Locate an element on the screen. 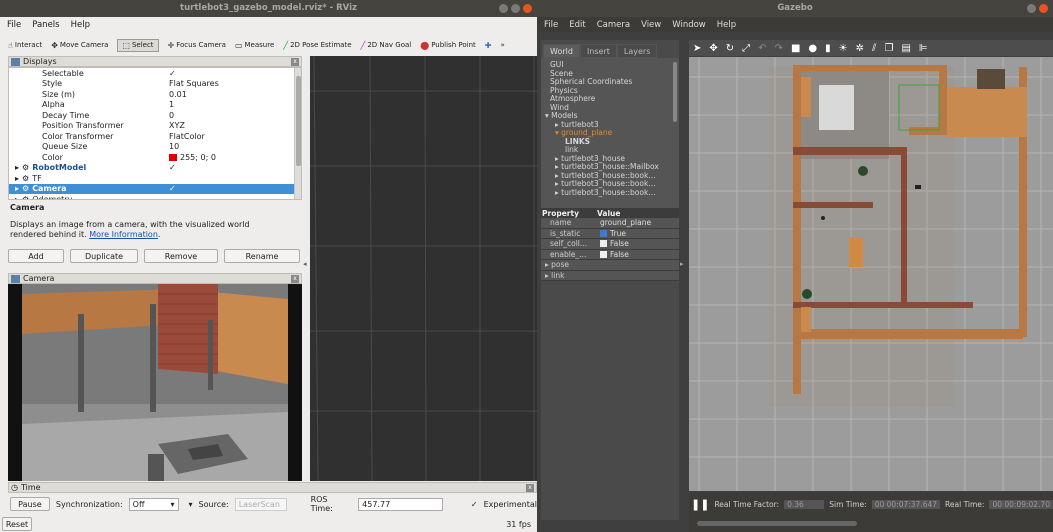  menu-help: Help is located at coordinates (80, 25).